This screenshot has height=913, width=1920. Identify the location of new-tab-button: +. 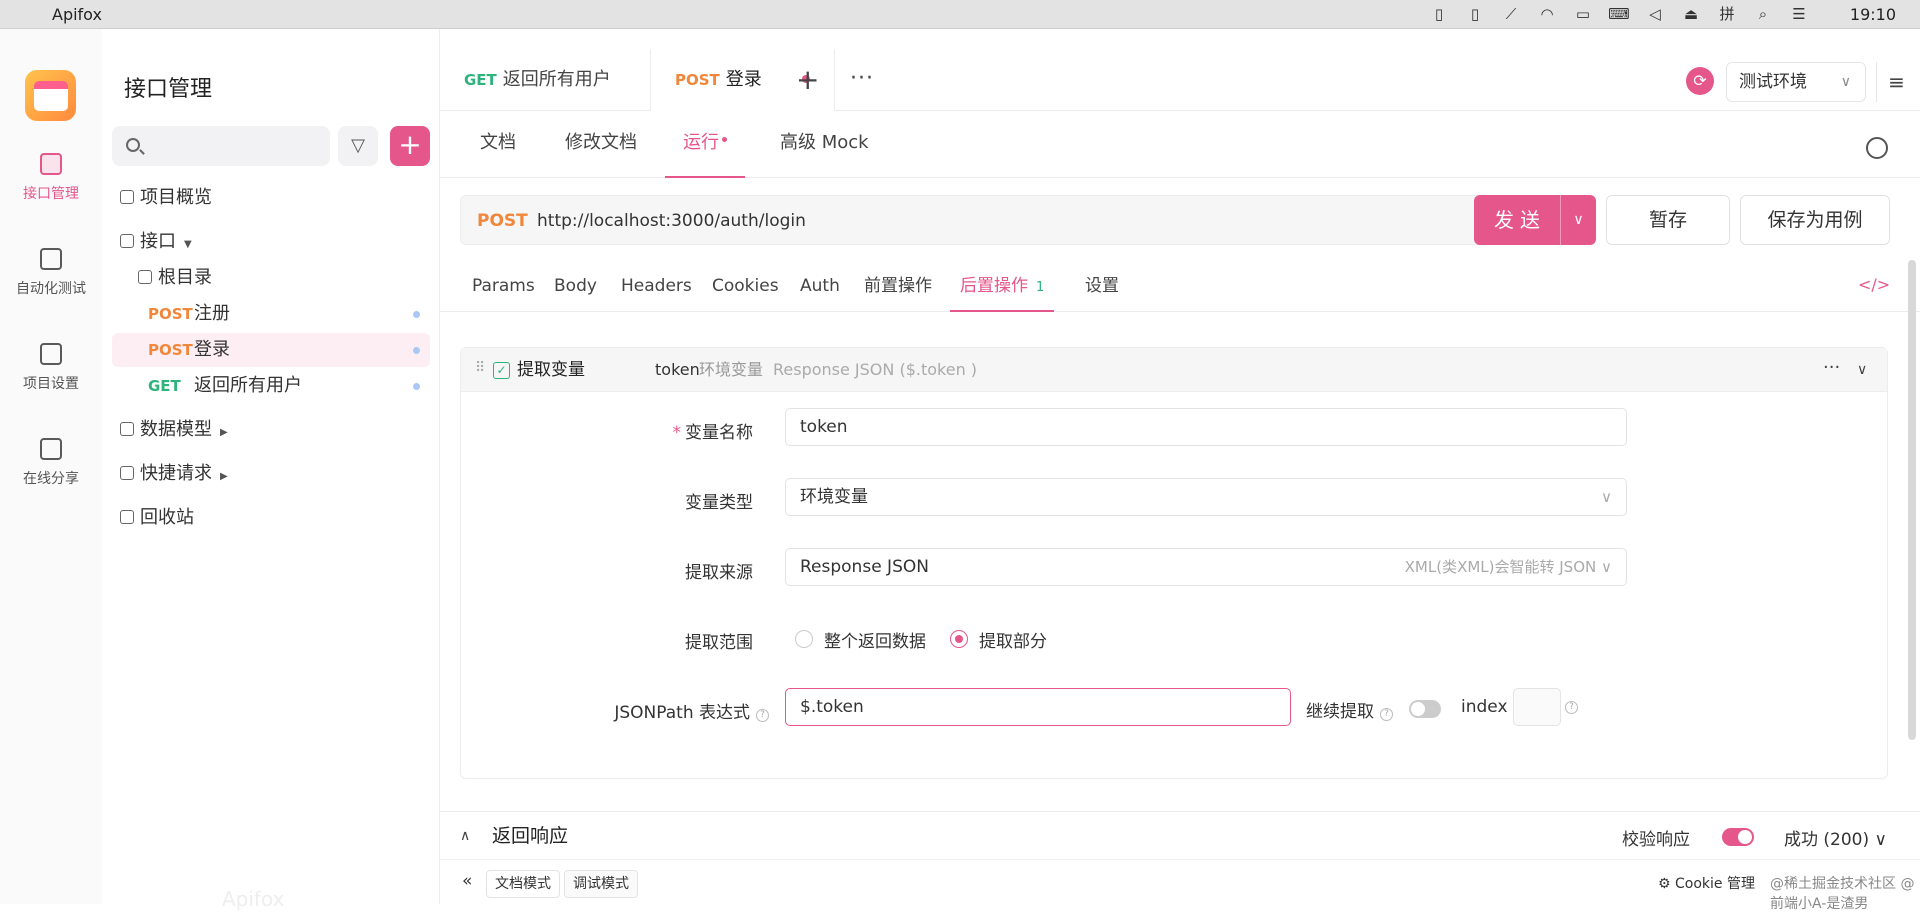
(807, 80).